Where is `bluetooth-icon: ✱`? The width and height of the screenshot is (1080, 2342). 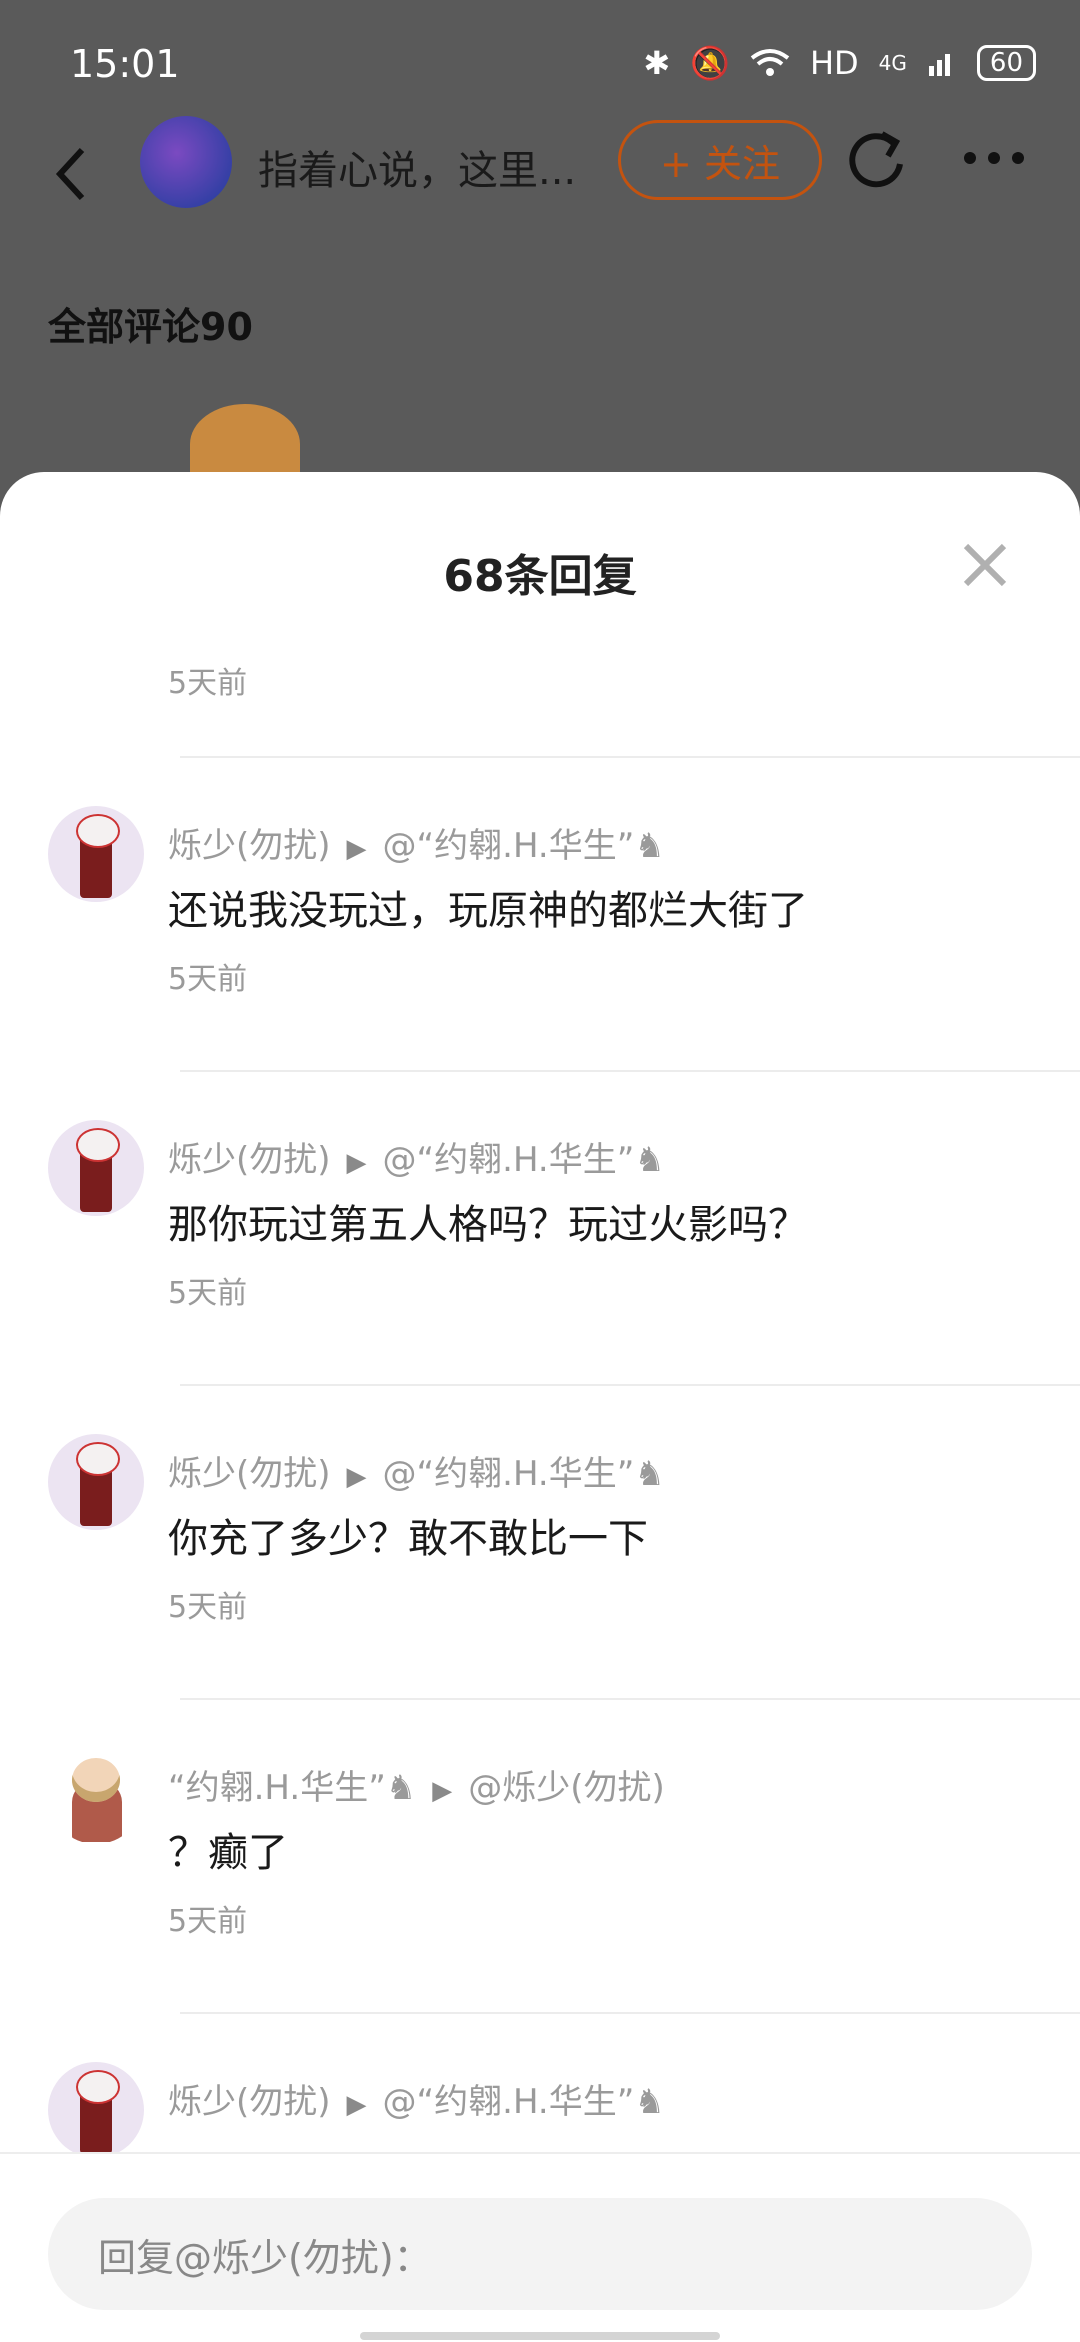 bluetooth-icon: ✱ is located at coordinates (657, 63).